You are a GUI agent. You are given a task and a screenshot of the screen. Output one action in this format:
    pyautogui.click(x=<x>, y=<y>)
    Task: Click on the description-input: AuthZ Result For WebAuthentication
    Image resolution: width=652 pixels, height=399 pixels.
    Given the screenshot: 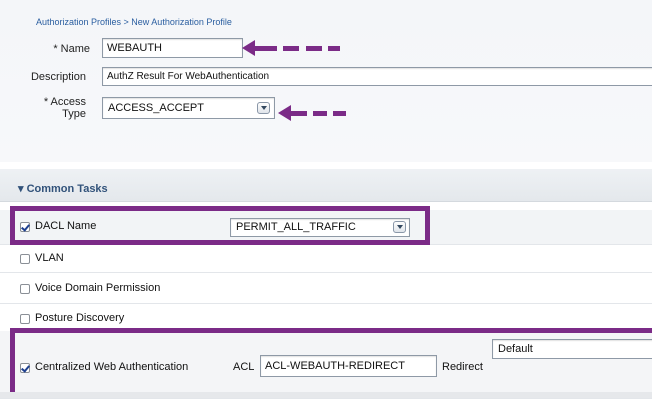 What is the action you would take?
    pyautogui.click(x=377, y=76)
    